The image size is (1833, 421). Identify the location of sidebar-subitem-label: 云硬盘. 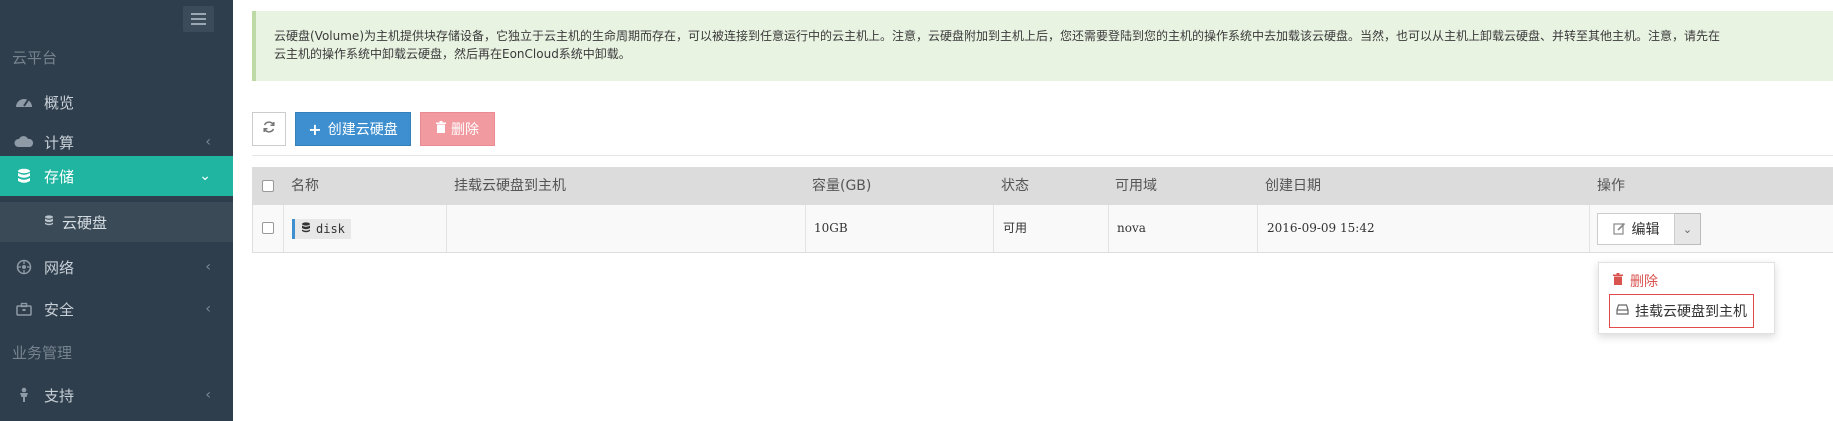
(85, 222).